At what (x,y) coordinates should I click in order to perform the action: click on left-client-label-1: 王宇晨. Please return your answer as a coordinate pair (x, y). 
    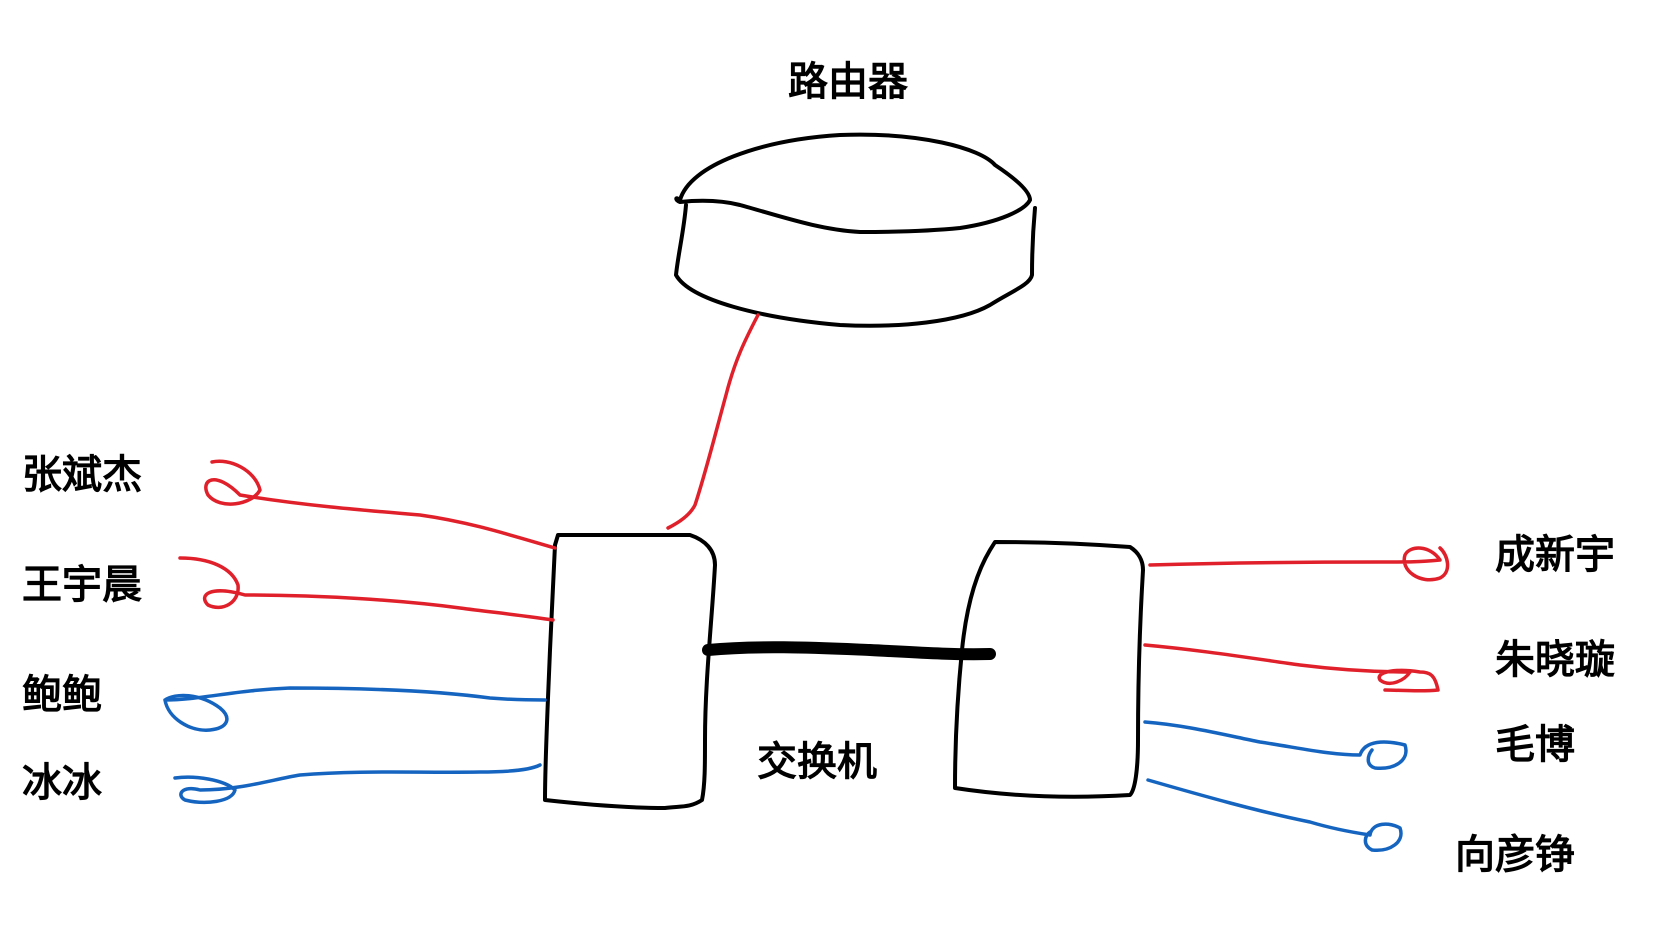
    Looking at the image, I should click on (82, 585).